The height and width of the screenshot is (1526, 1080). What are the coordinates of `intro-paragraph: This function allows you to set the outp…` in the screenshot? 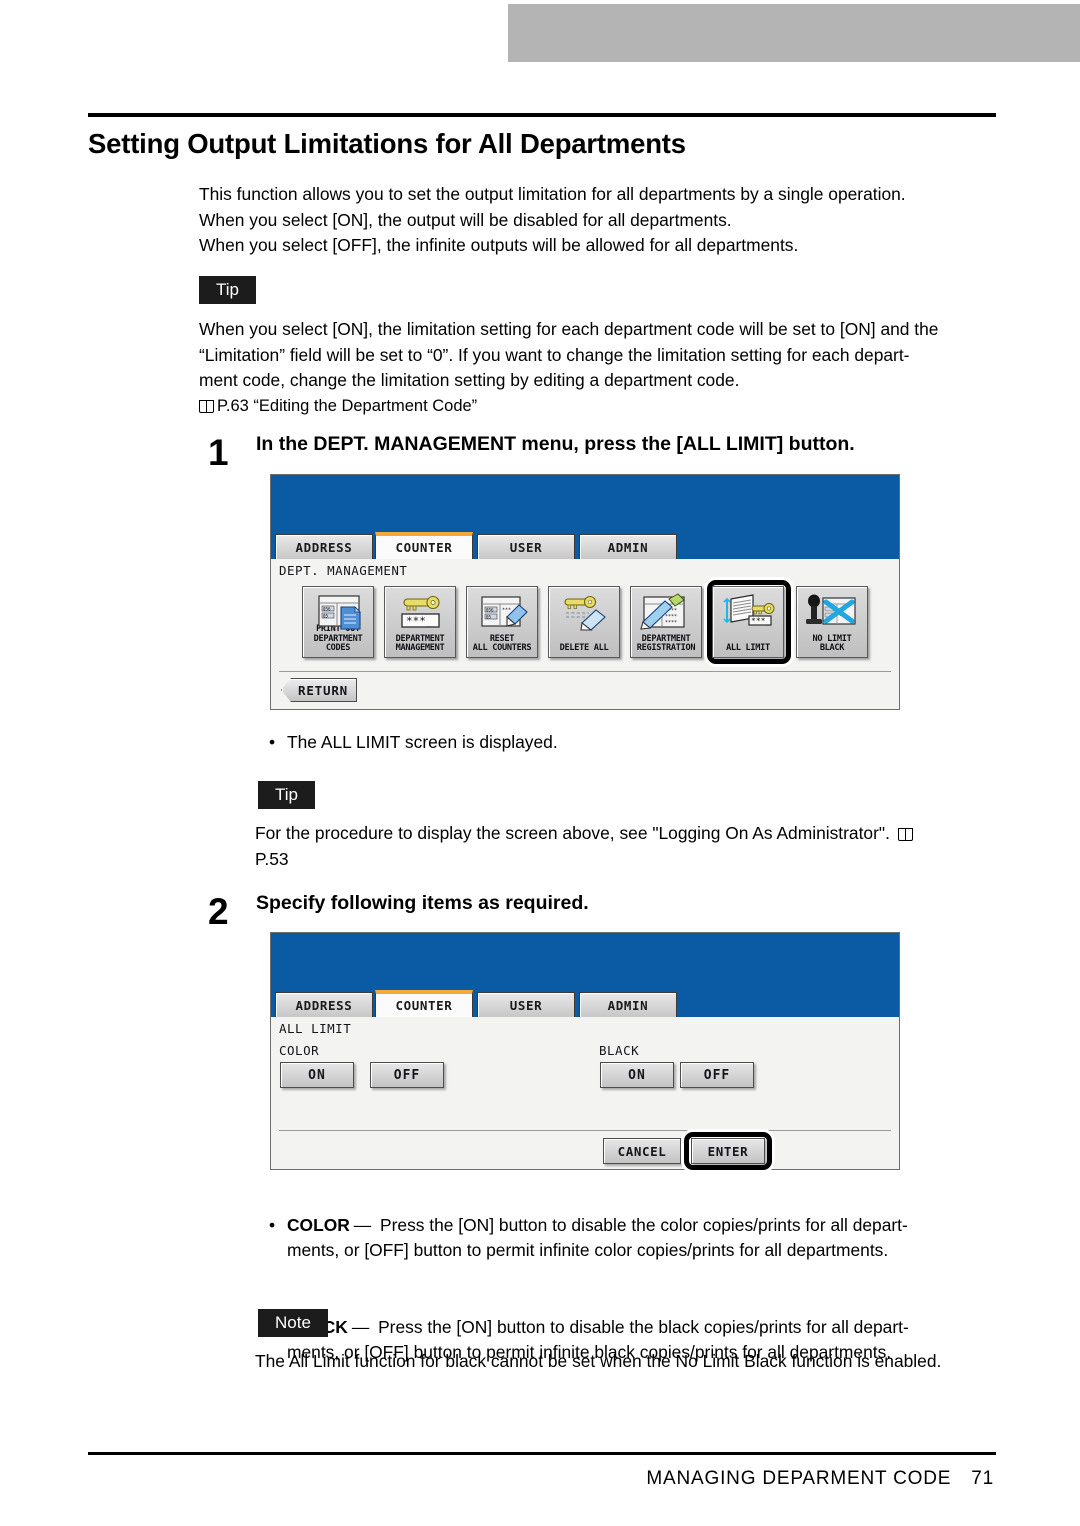 It's located at (599, 220).